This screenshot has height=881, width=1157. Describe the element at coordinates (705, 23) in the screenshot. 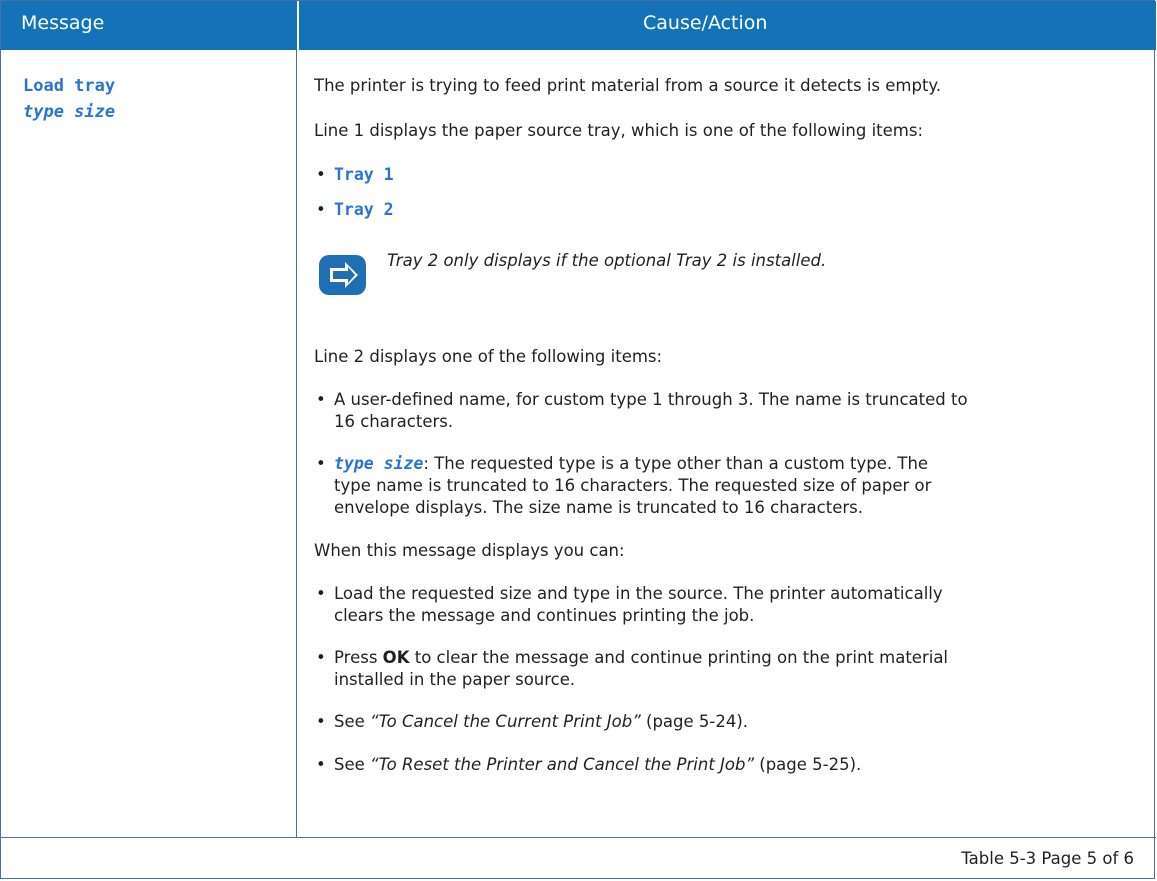

I see `header-cause-action: Cause/Action` at that location.